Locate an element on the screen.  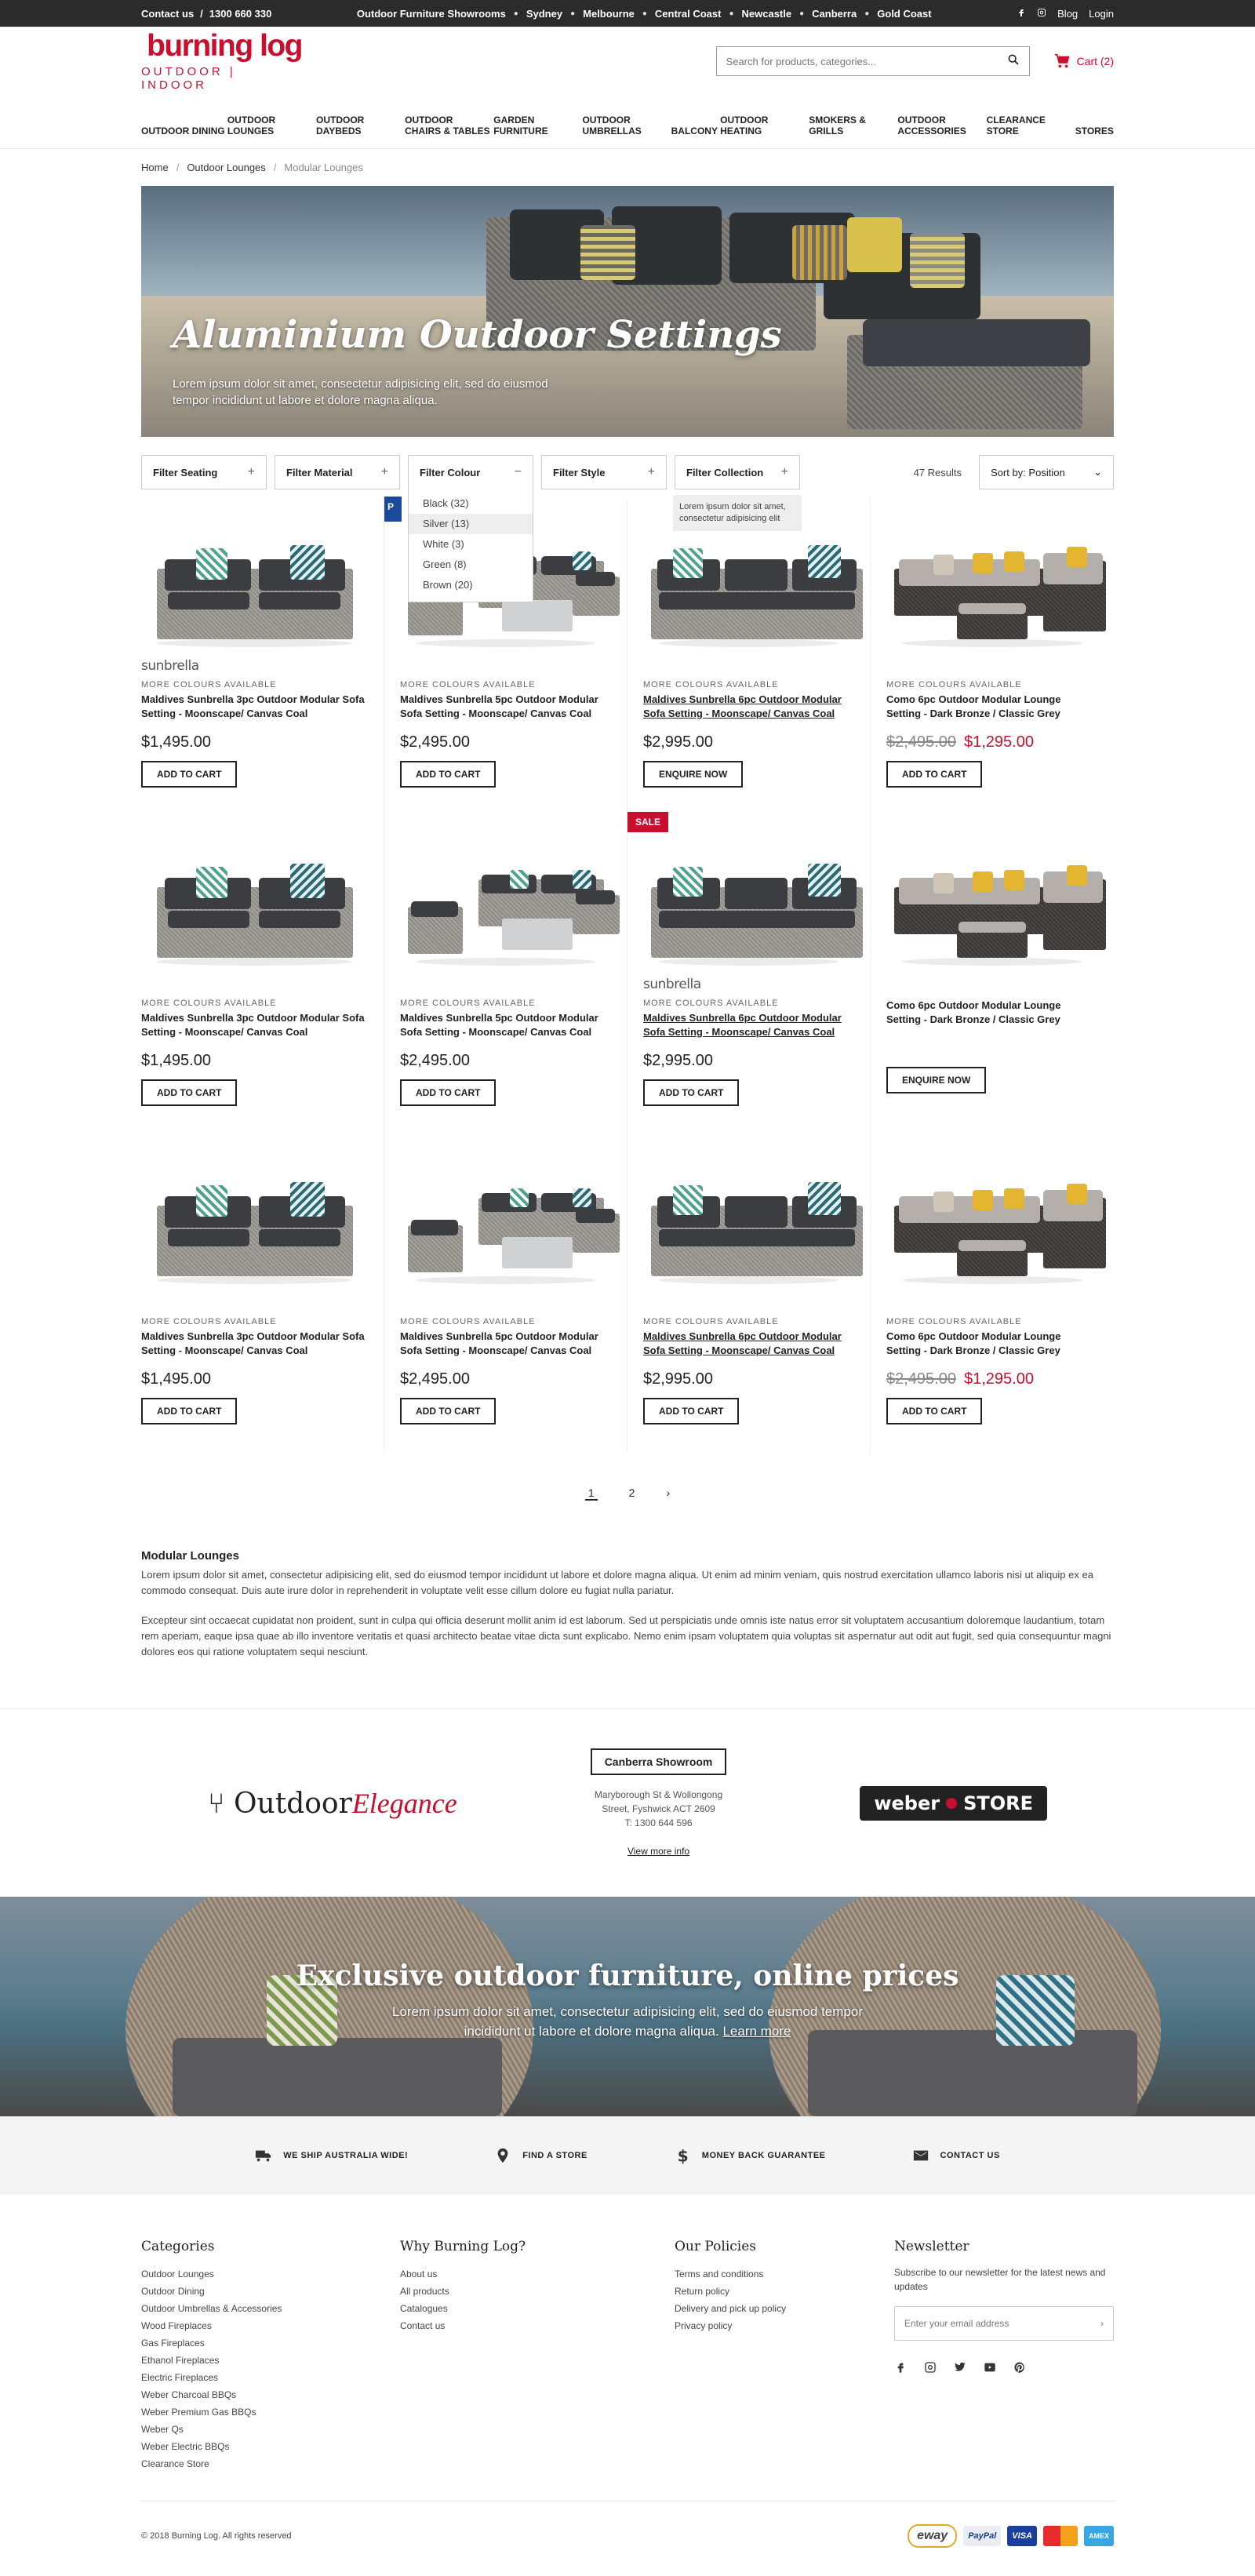
filter-collection-button: Filter Collection + is located at coordinates (737, 472).